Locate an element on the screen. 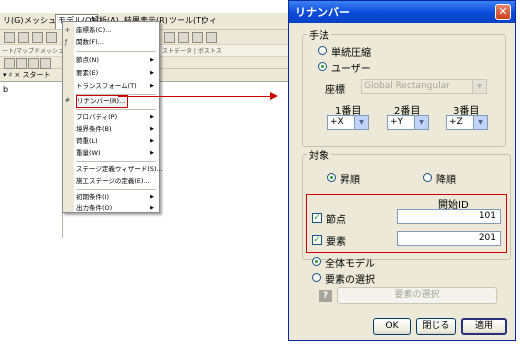 The image size is (520, 344). menu-item-node: 節点(N) ▶ is located at coordinates (116, 60).